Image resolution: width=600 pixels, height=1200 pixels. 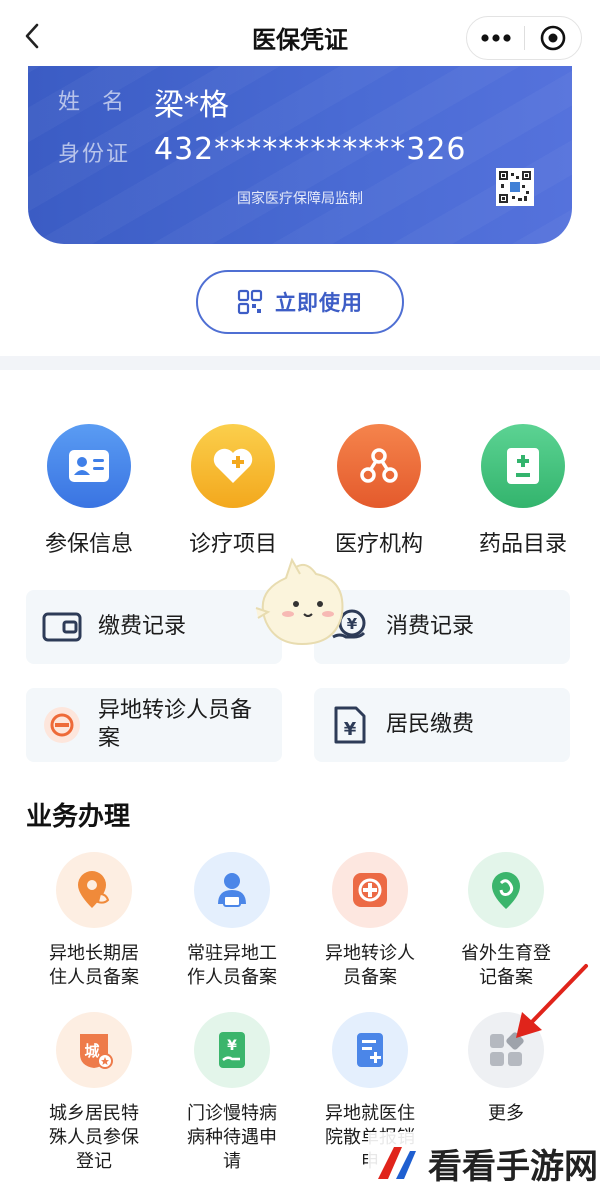 I want to click on main-item-institutions: 医疗机构, so click(x=379, y=489).